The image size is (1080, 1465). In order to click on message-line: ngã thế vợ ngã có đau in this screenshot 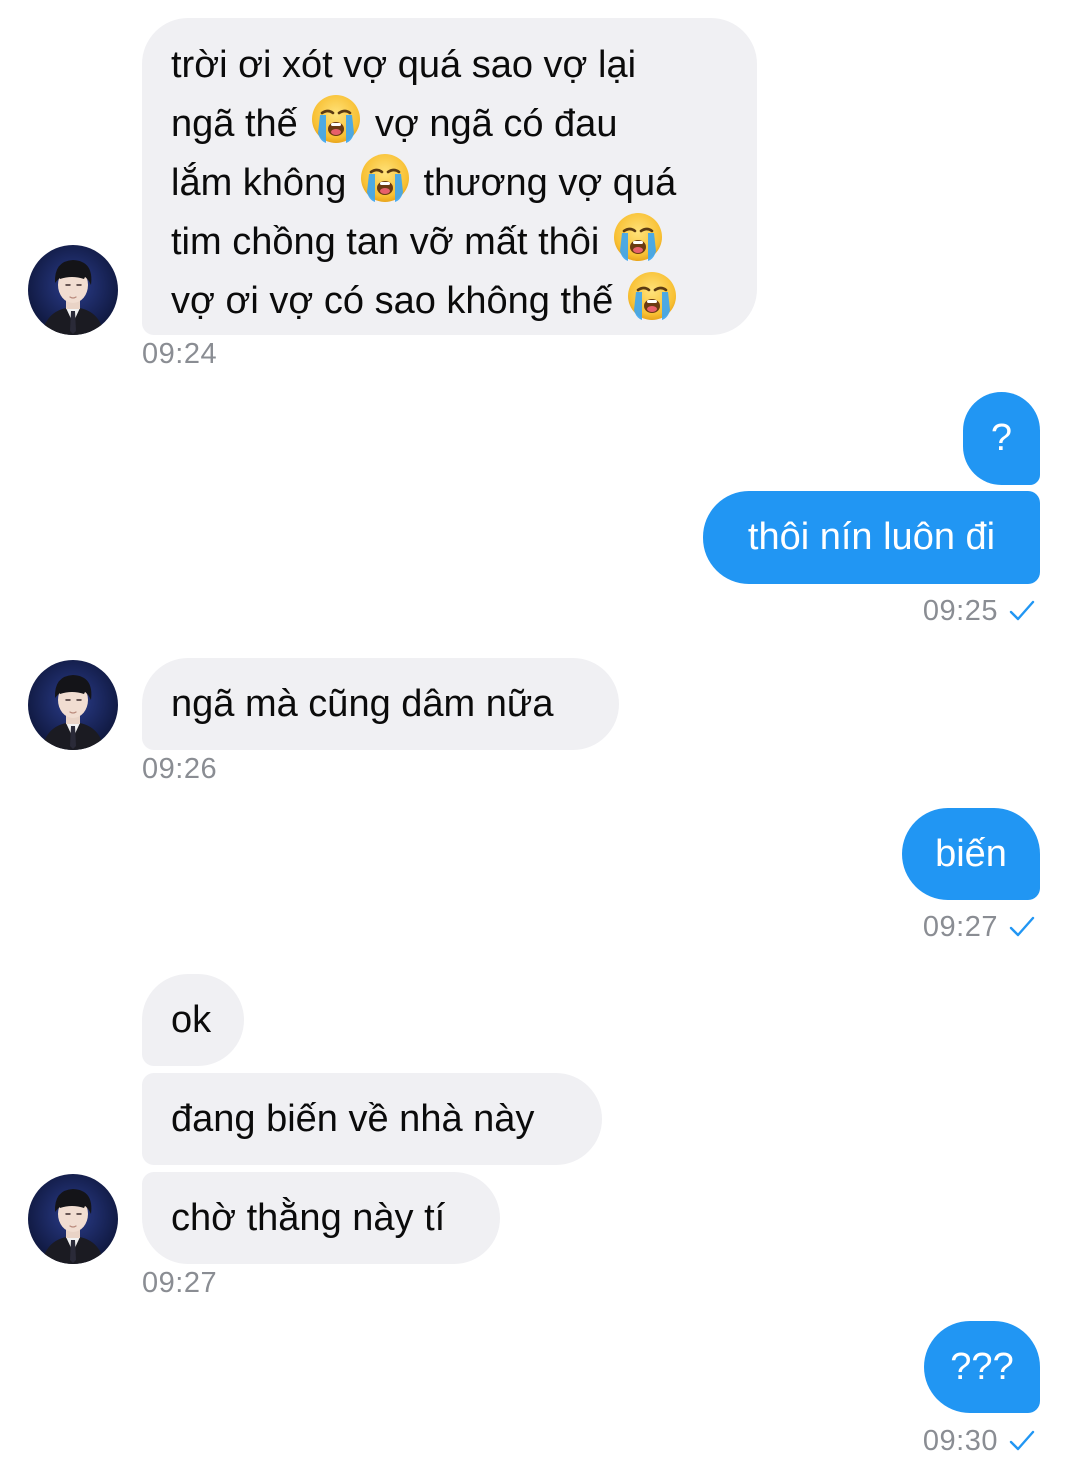, I will do `click(451, 122)`.